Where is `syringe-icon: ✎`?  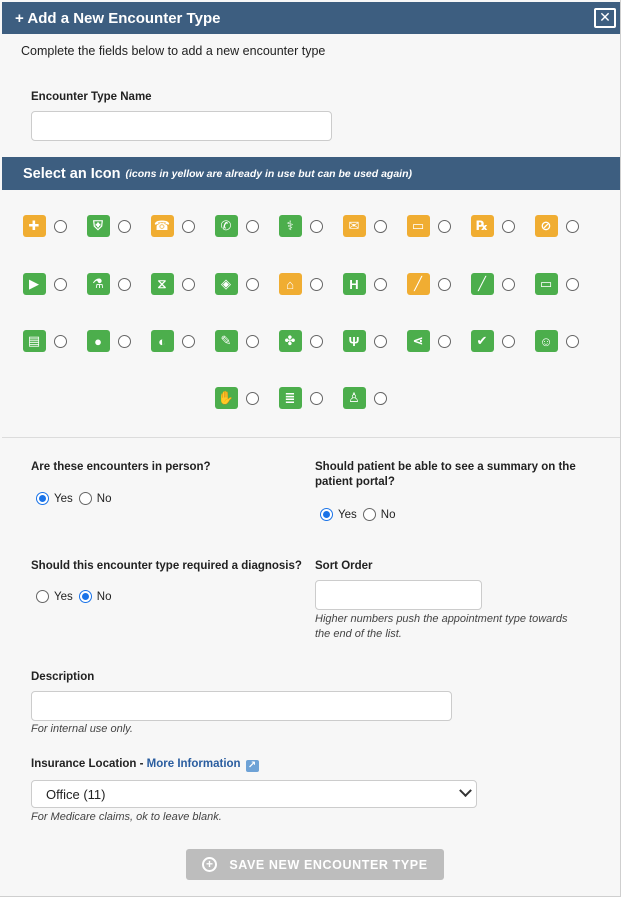 syringe-icon: ✎ is located at coordinates (226, 341).